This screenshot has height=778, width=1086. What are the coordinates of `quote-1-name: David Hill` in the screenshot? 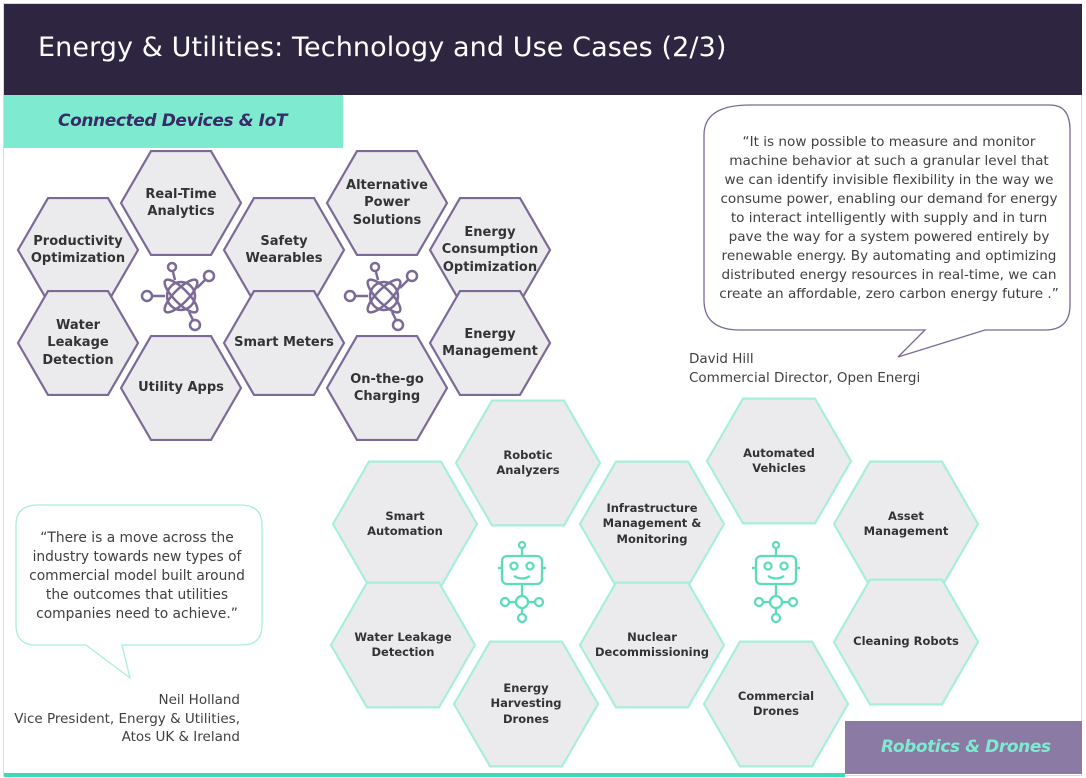 It's located at (721, 359).